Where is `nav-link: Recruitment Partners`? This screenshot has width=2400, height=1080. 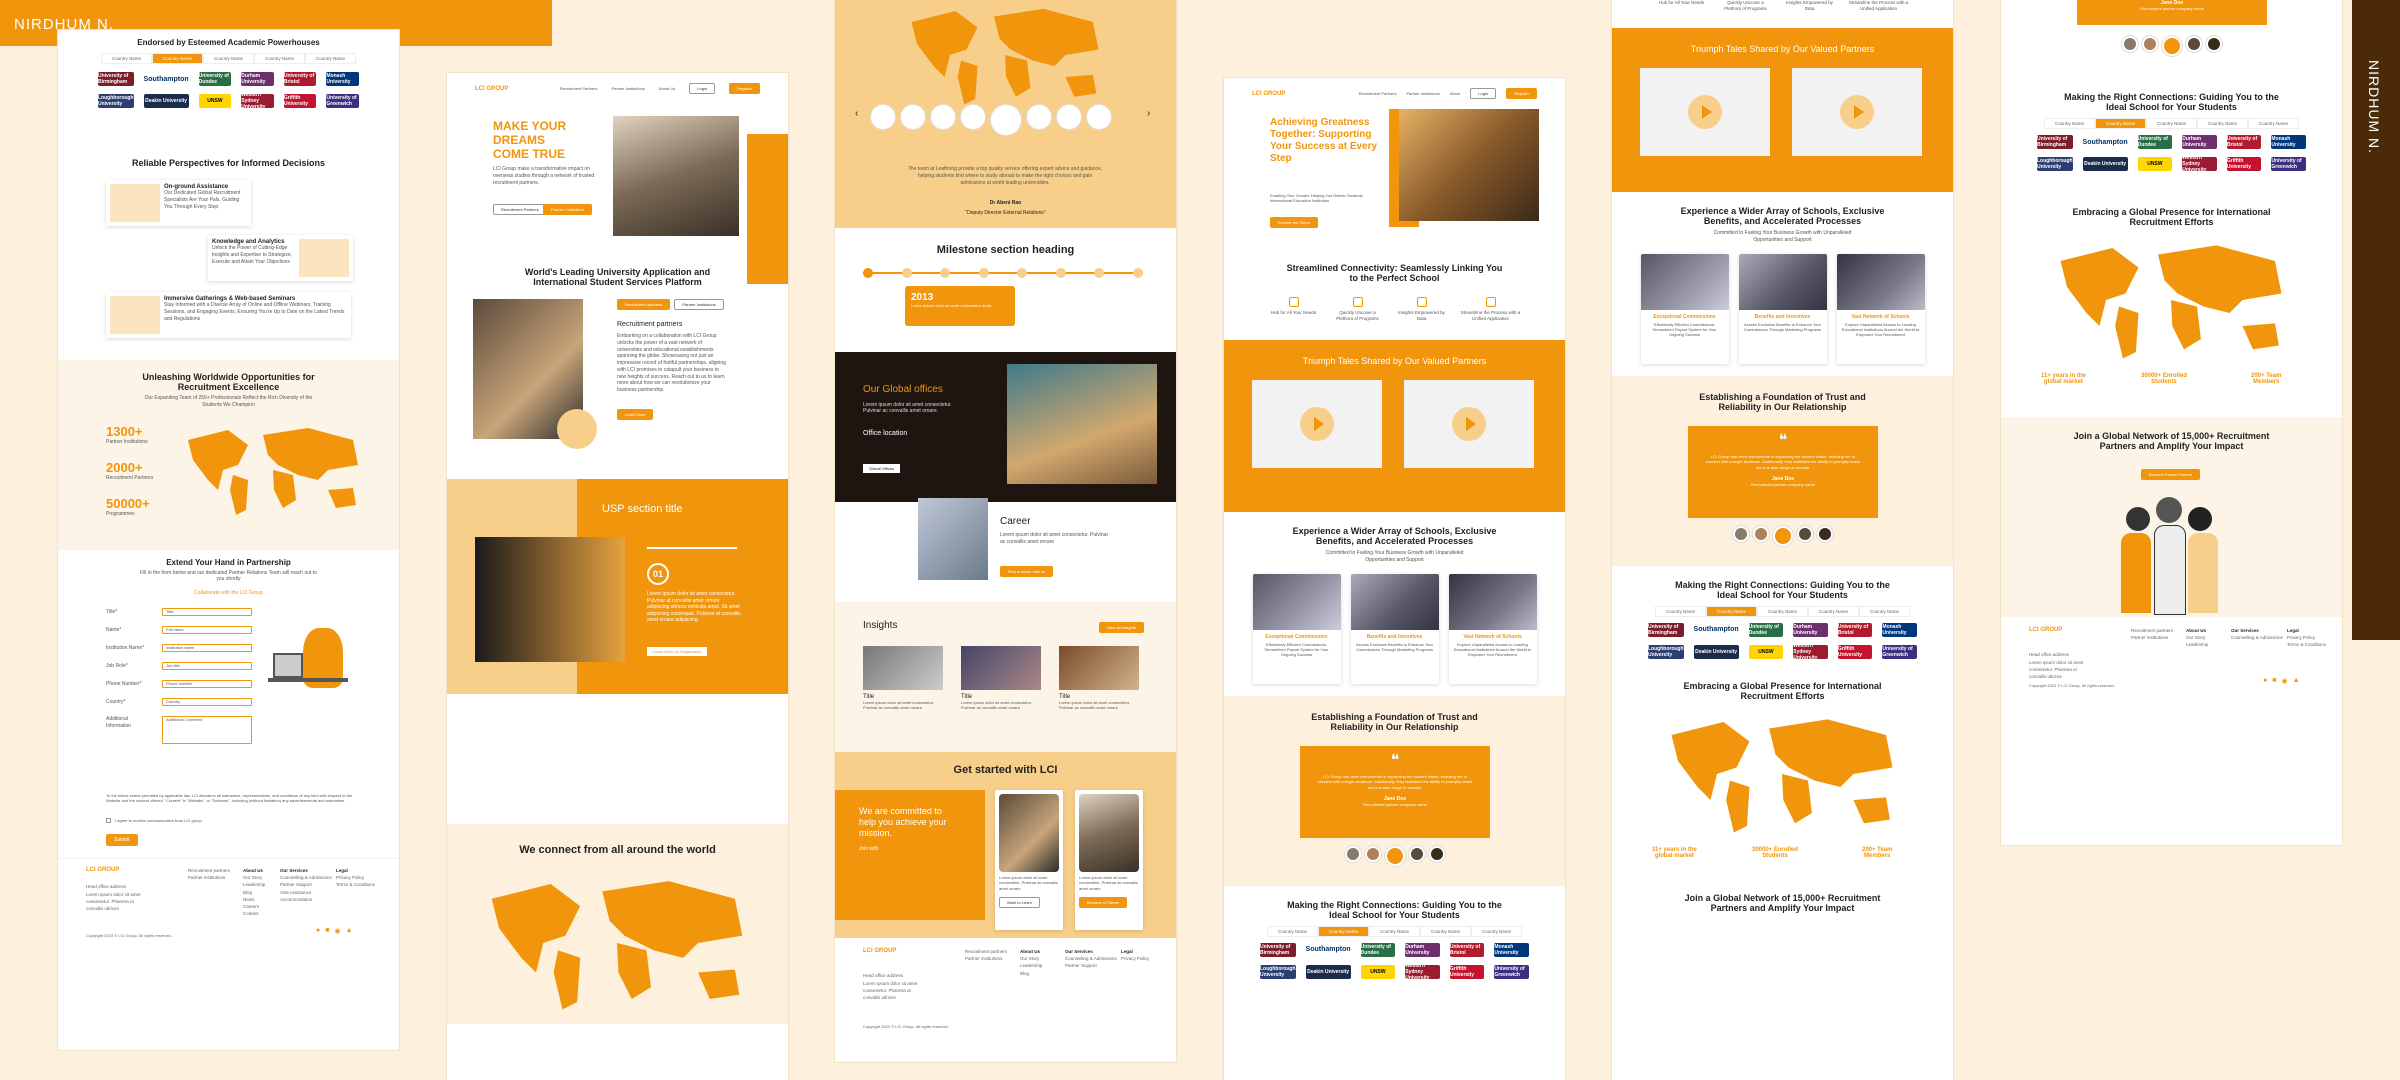 nav-link: Recruitment Partners is located at coordinates (579, 88).